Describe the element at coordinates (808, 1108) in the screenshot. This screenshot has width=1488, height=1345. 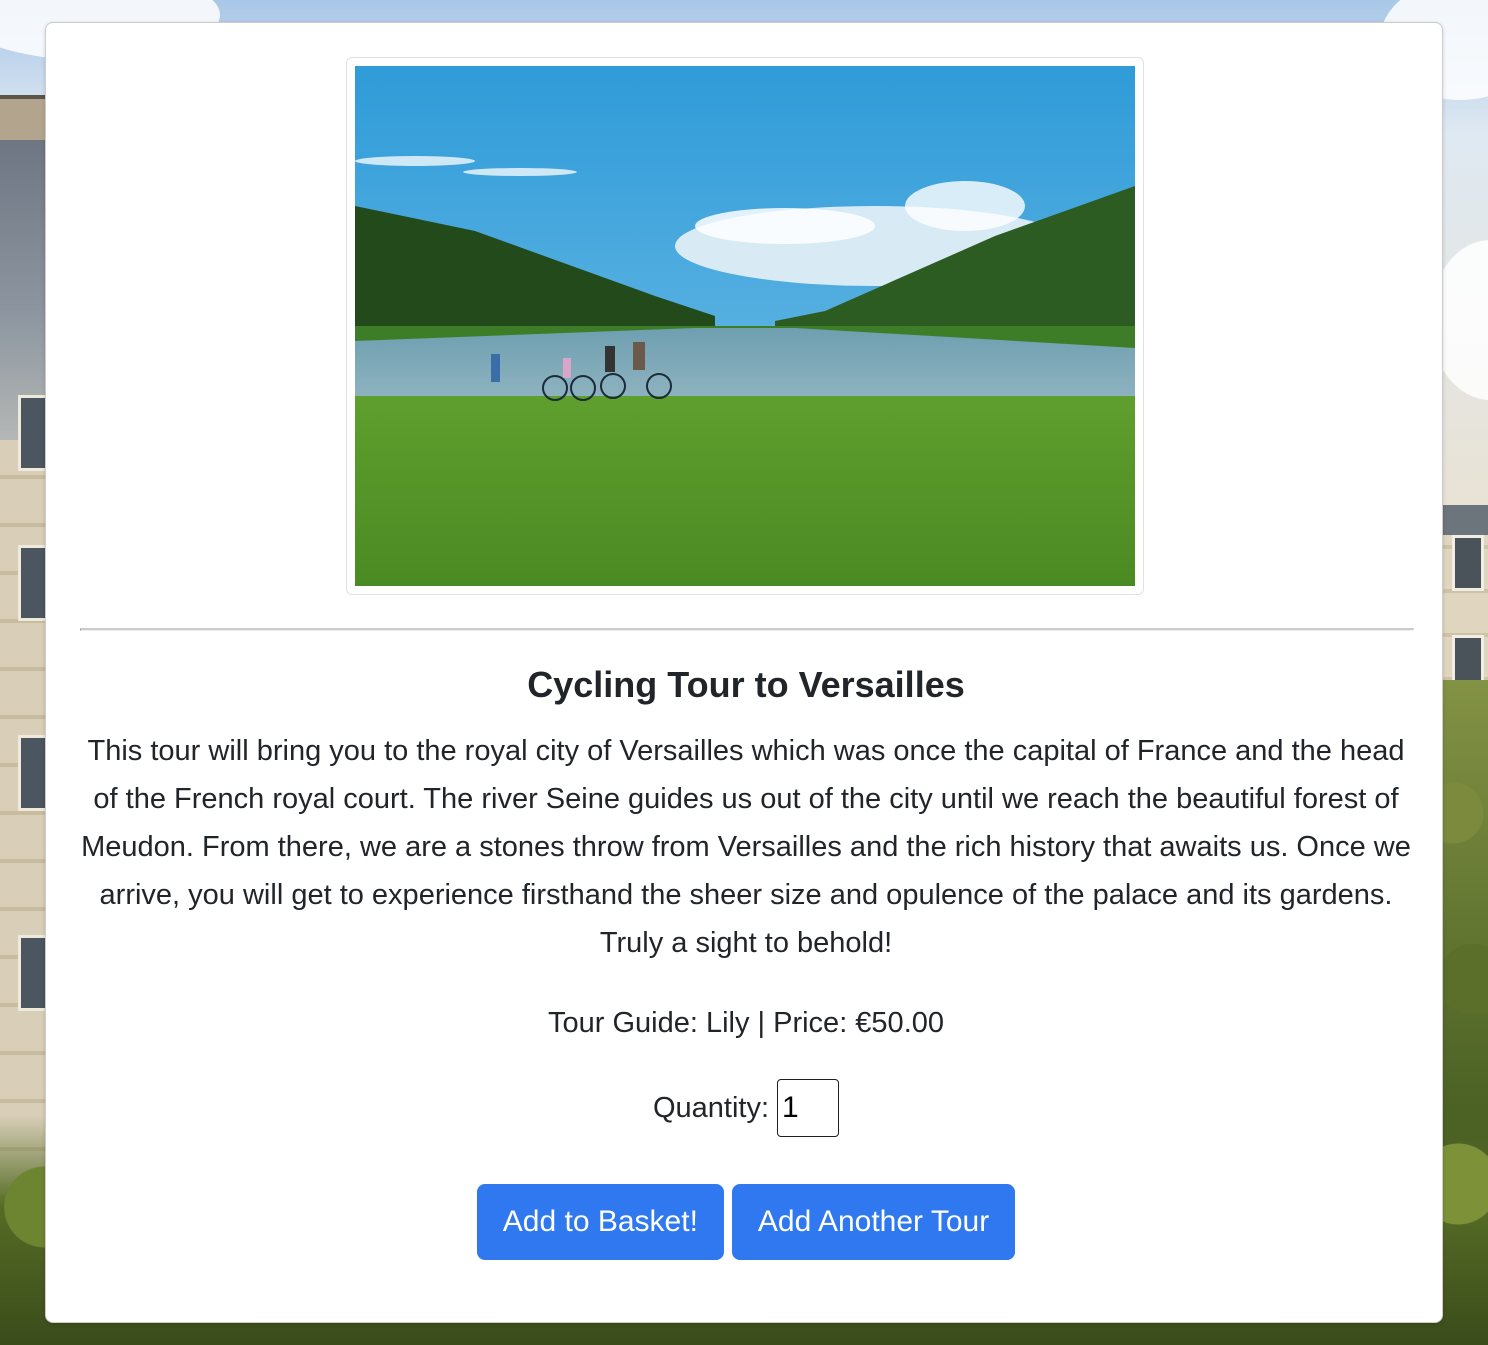
I see `quantity-input` at that location.